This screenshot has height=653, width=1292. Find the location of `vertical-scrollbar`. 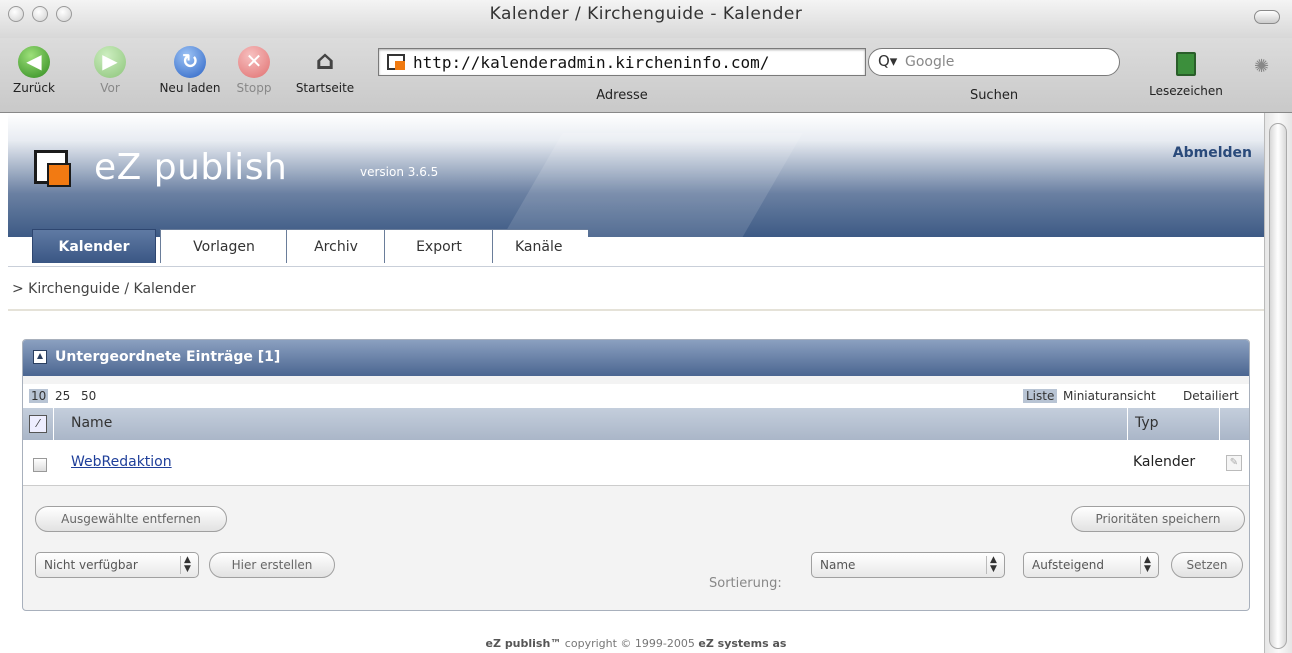

vertical-scrollbar is located at coordinates (1278, 383).